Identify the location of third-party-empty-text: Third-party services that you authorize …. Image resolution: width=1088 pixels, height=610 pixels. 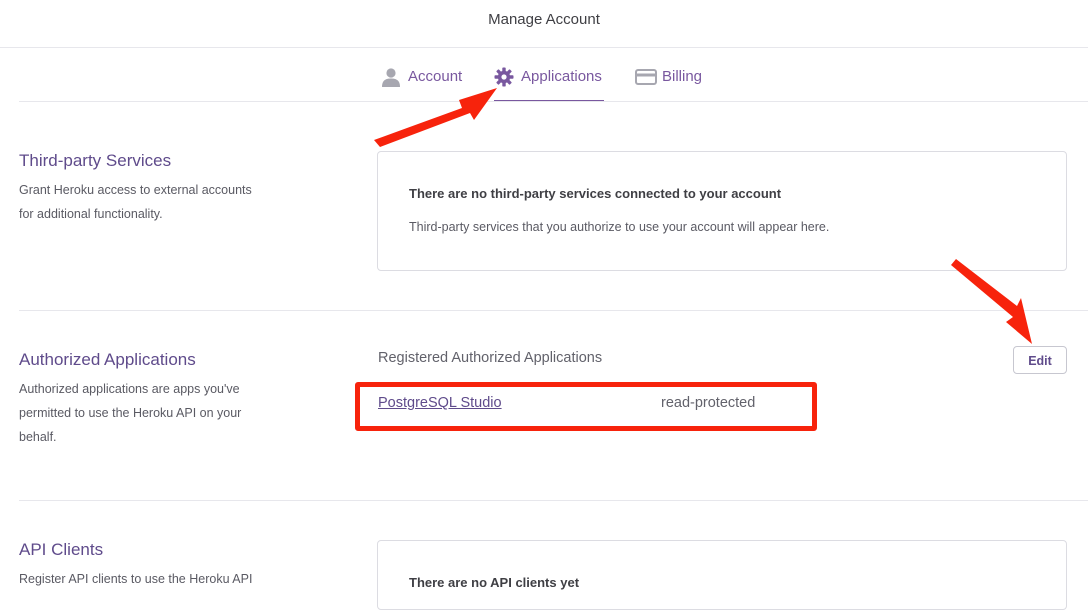
(619, 227).